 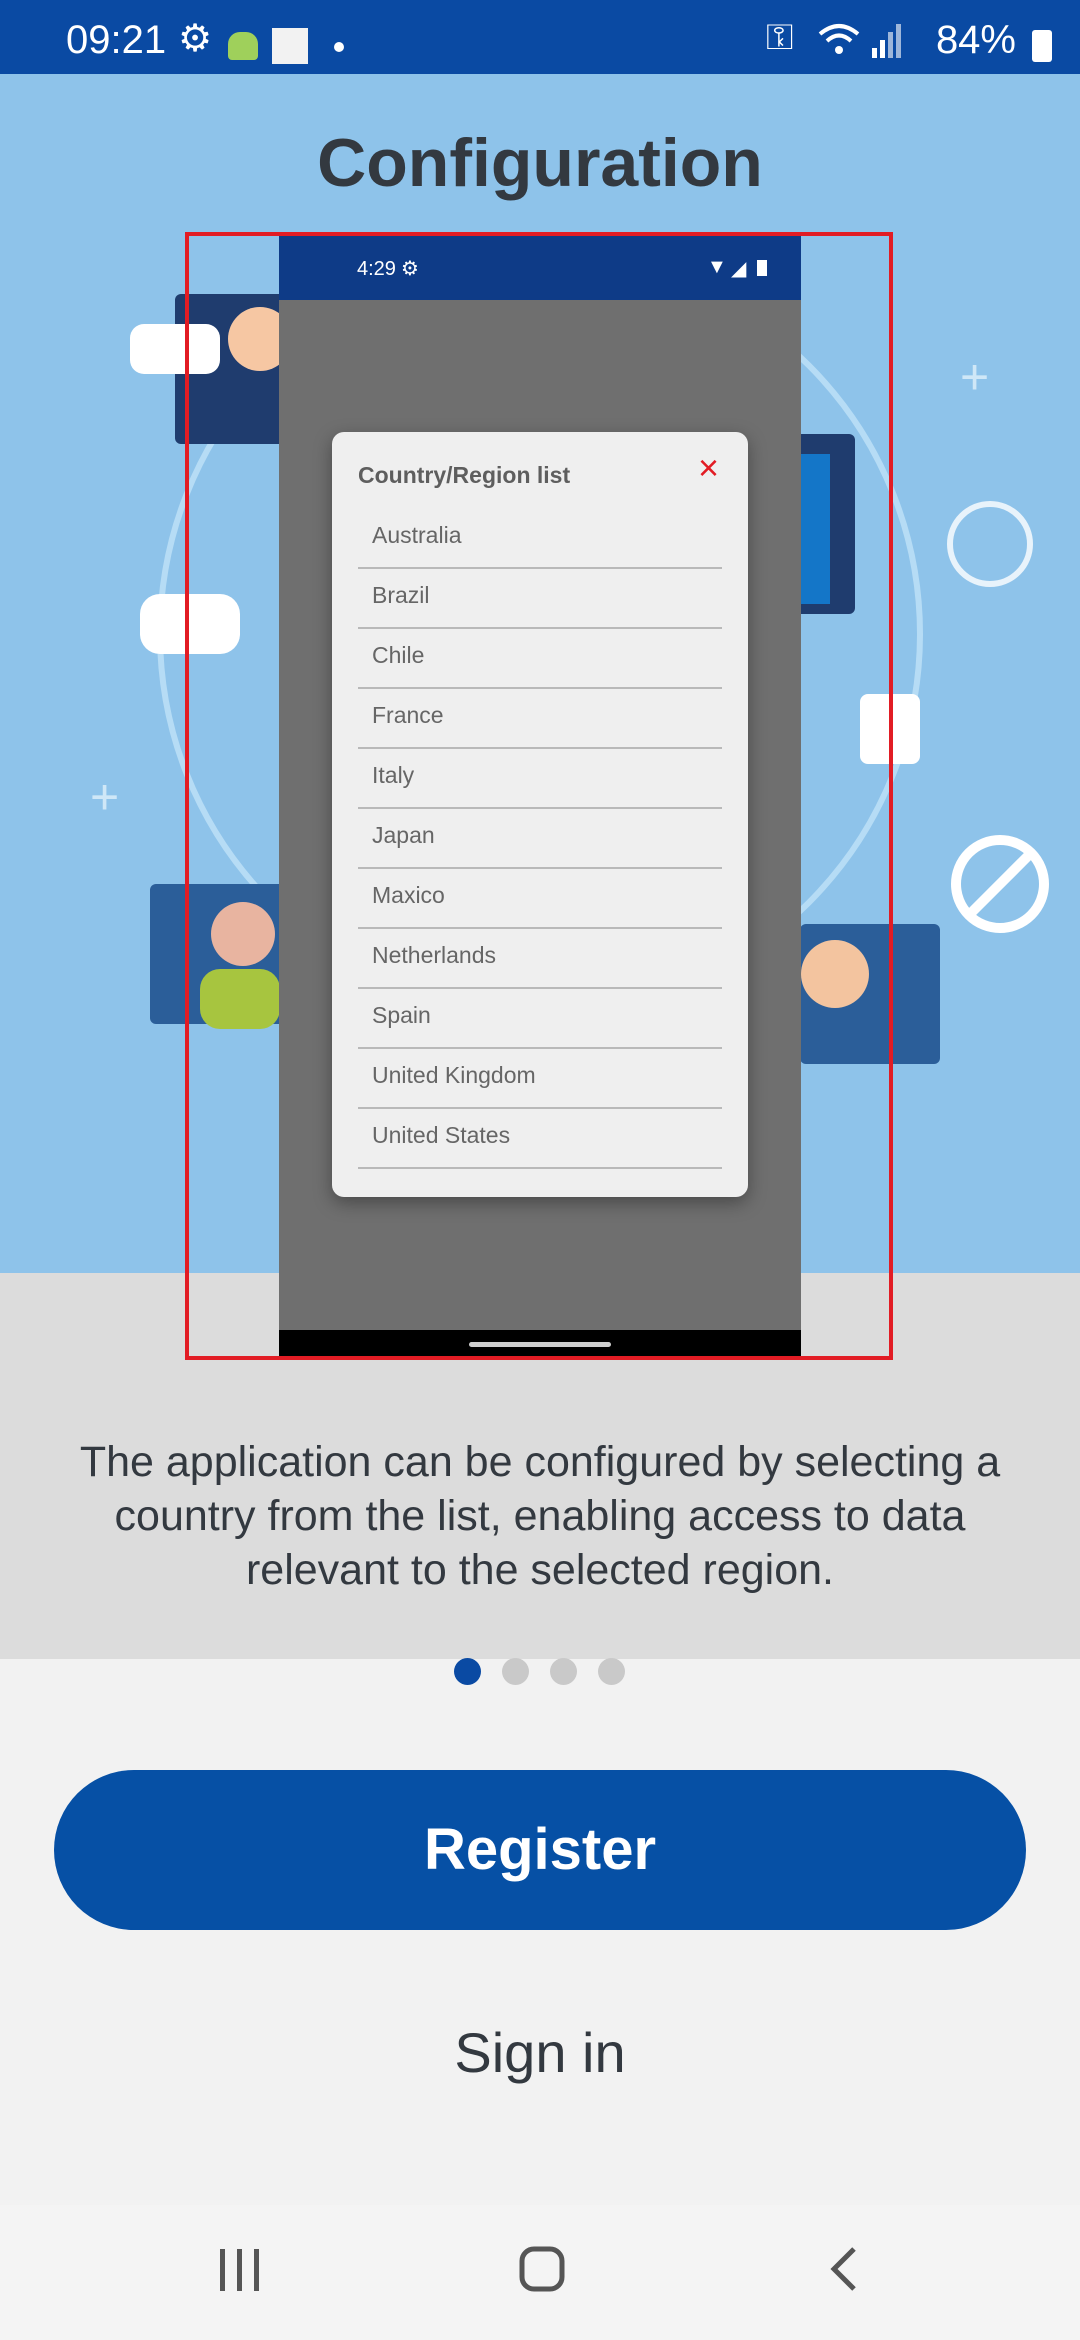 What do you see at coordinates (540, 779) in the screenshot?
I see `country-item: Italy` at bounding box center [540, 779].